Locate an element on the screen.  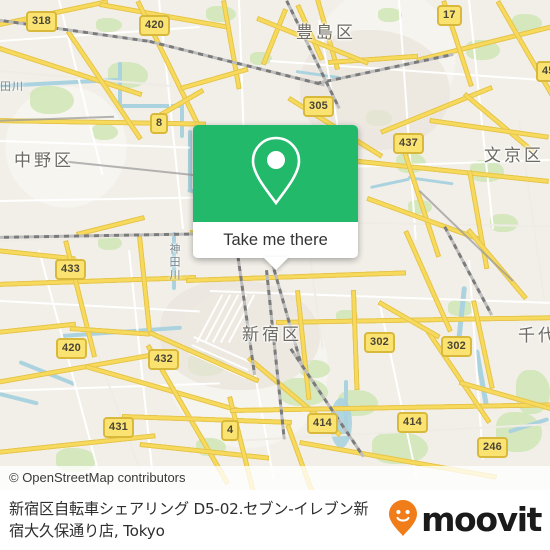
popup-pointer-tail is located at coordinates (275, 263).